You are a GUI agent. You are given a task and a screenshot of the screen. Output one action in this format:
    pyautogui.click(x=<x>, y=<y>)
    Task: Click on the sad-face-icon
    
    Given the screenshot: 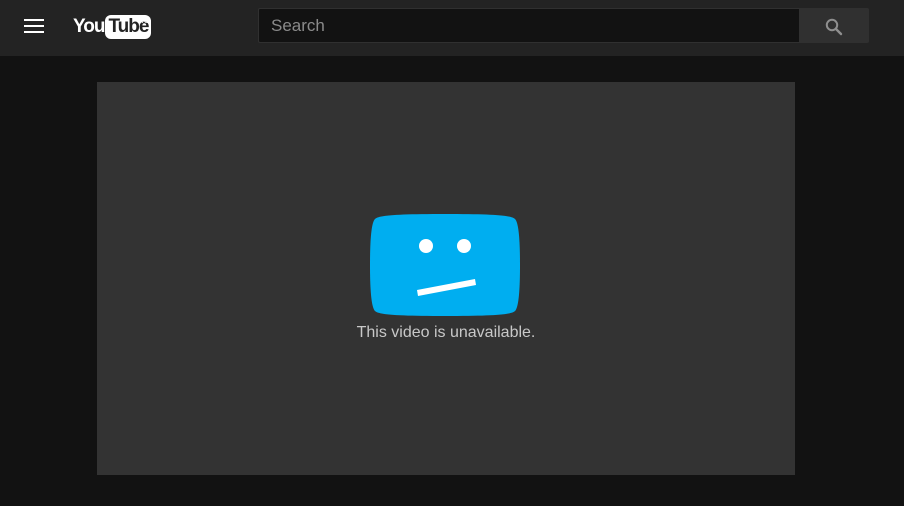 What is the action you would take?
    pyautogui.click(x=445, y=265)
    